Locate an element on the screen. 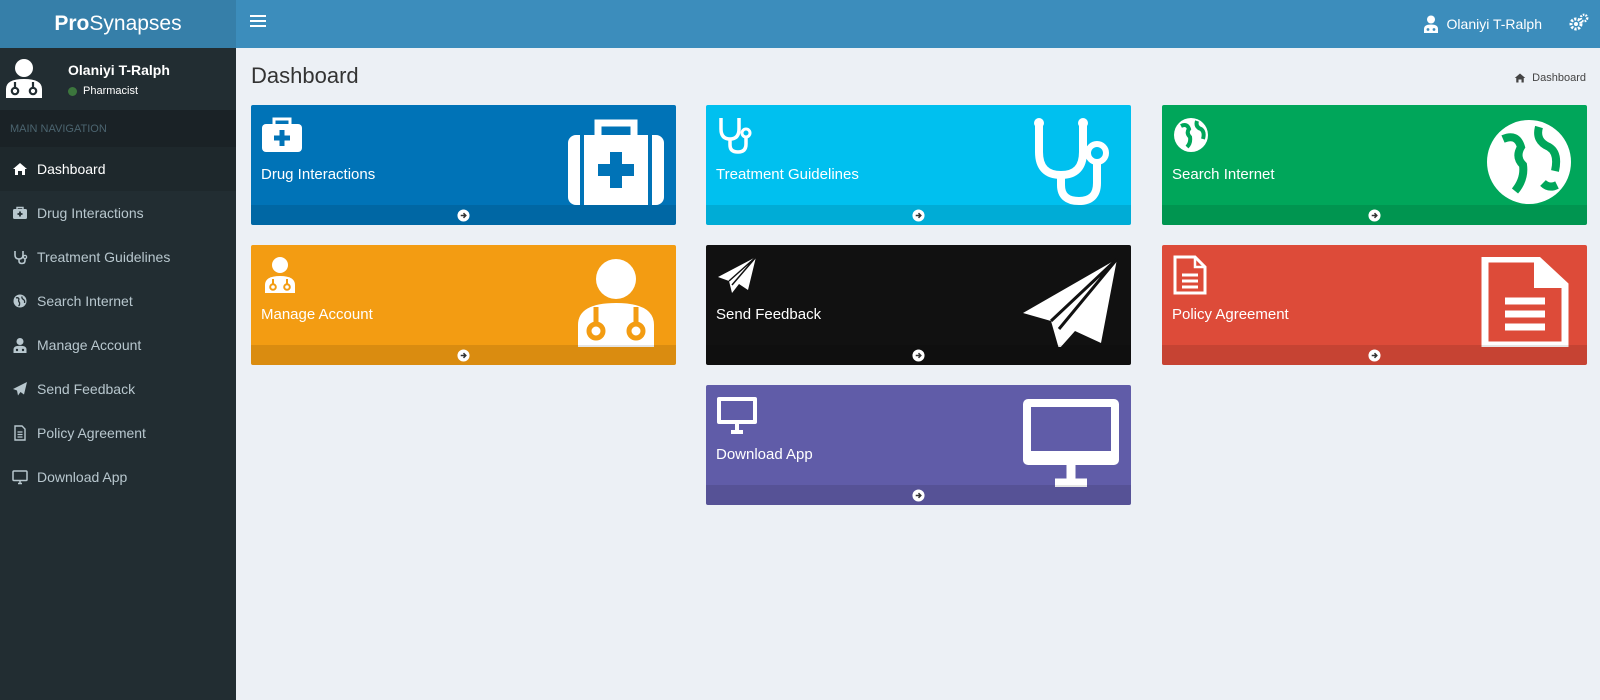 The height and width of the screenshot is (700, 1600). user-panel: Olaniyi T-Ralph Pharmacist is located at coordinates (118, 79).